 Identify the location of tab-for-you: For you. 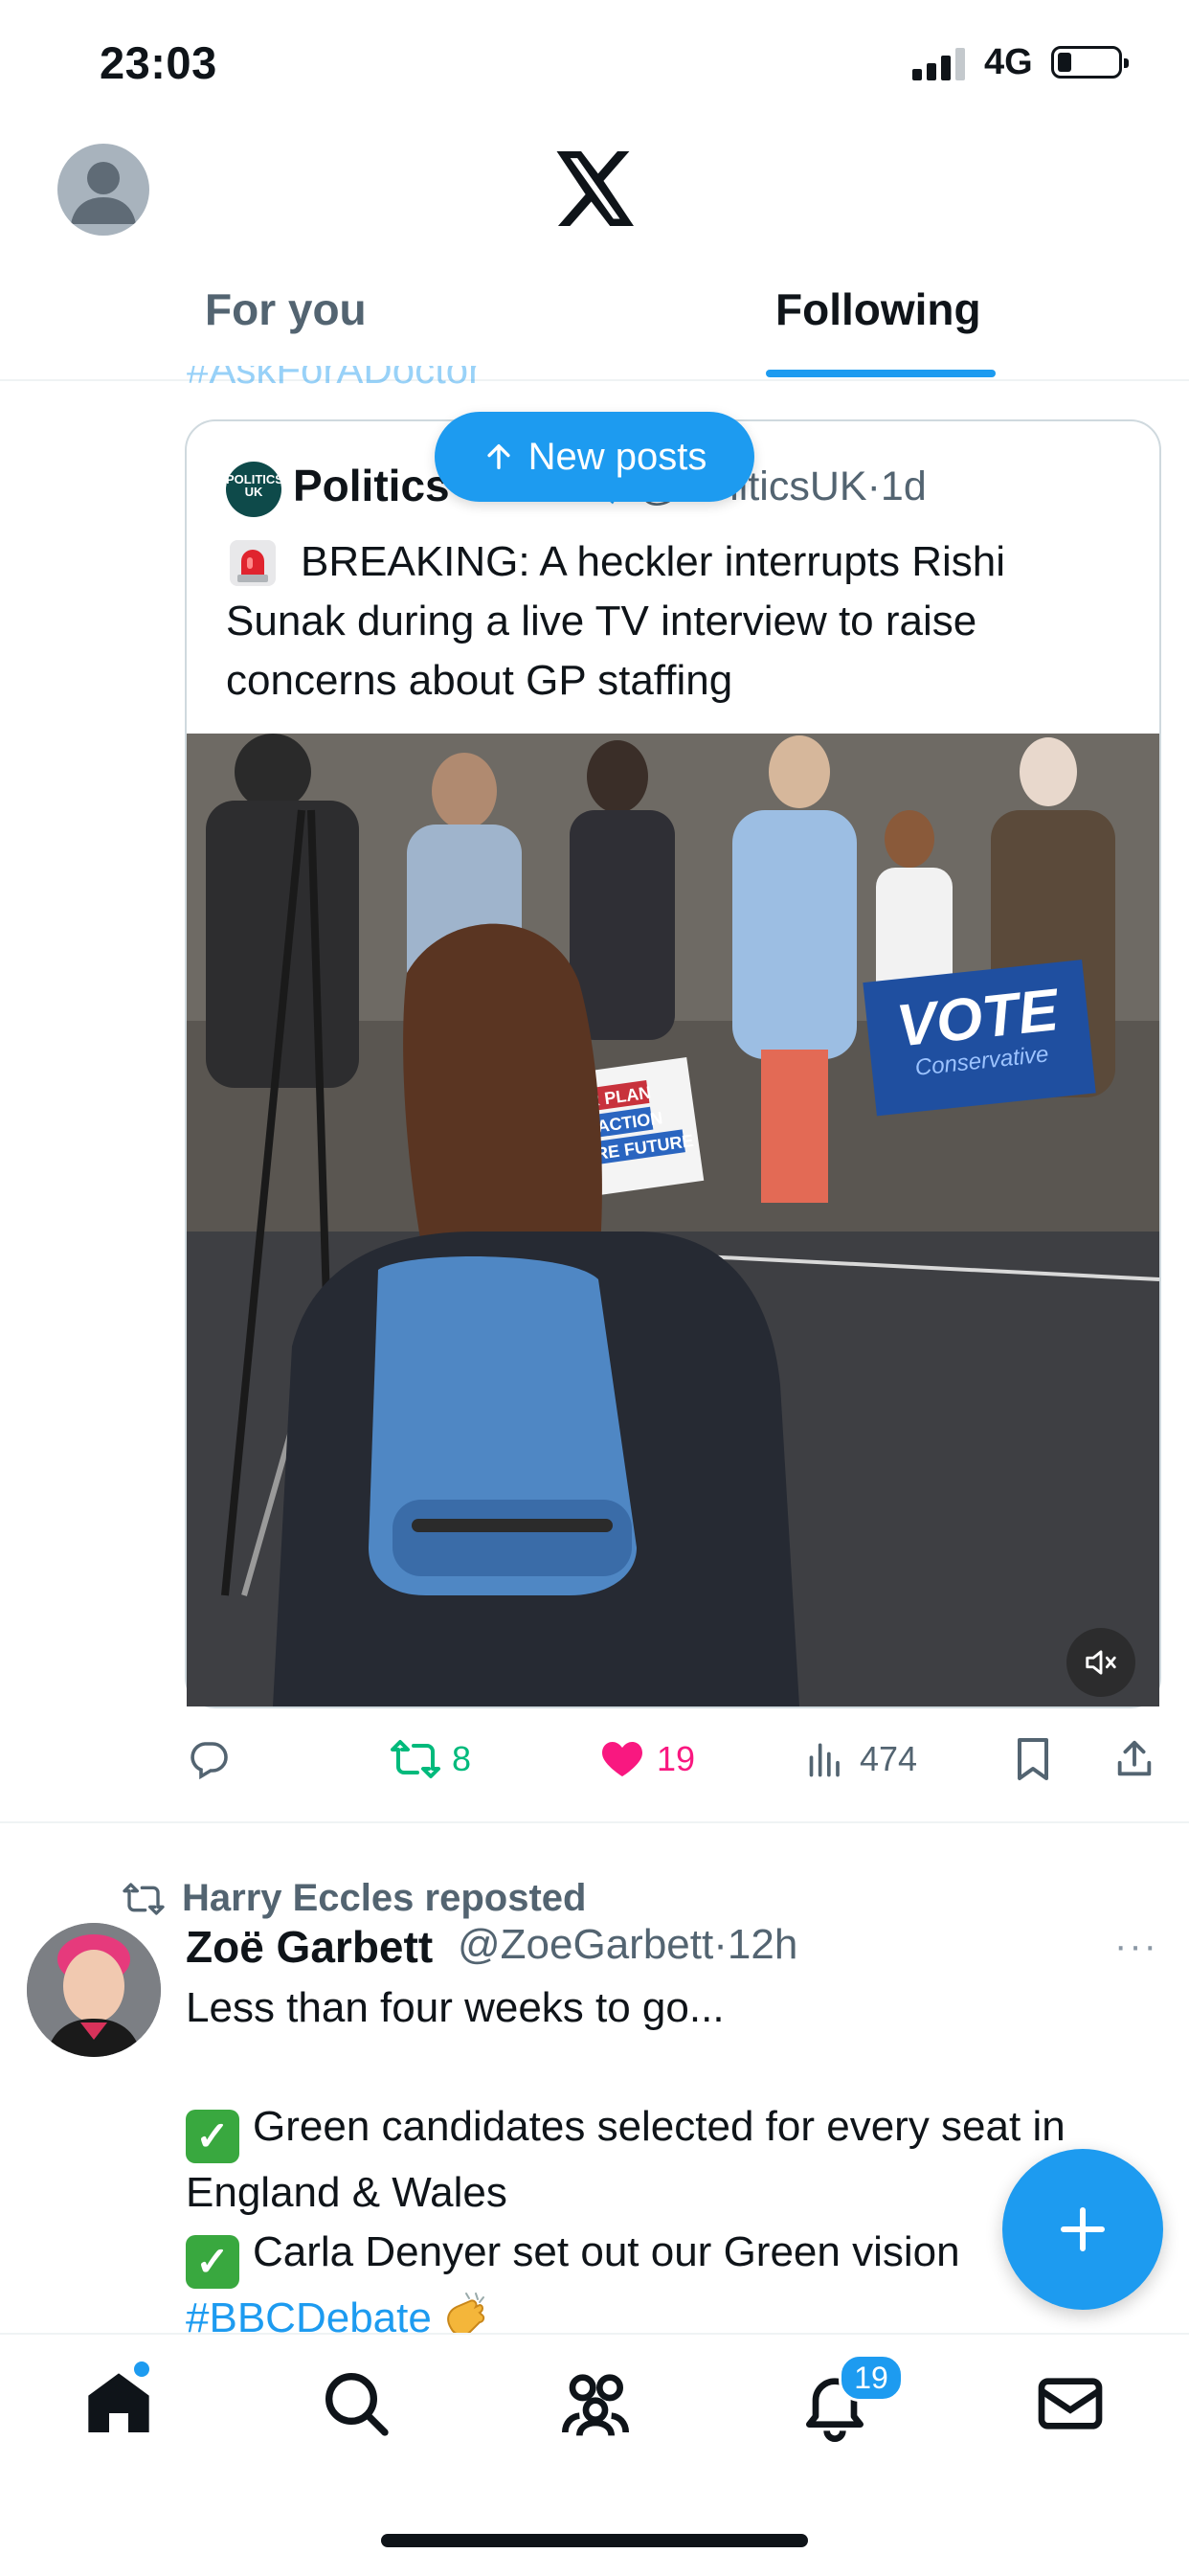
(286, 309).